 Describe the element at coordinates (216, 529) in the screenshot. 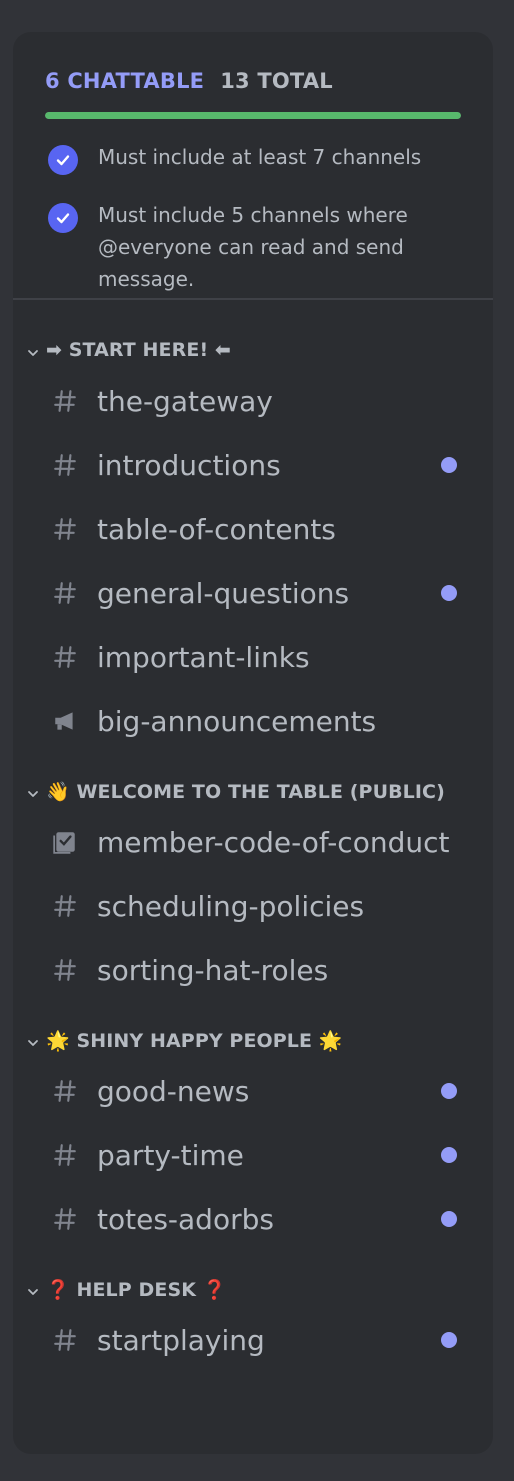

I see `channel-name: table-of-contents` at that location.